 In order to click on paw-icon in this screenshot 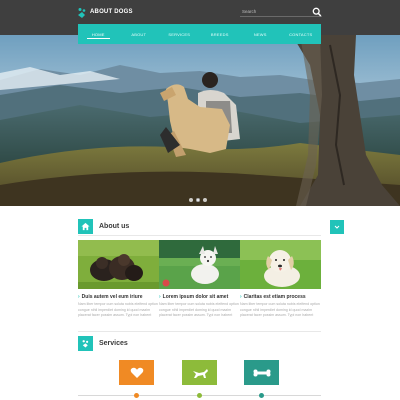, I will do `click(85, 343)`.